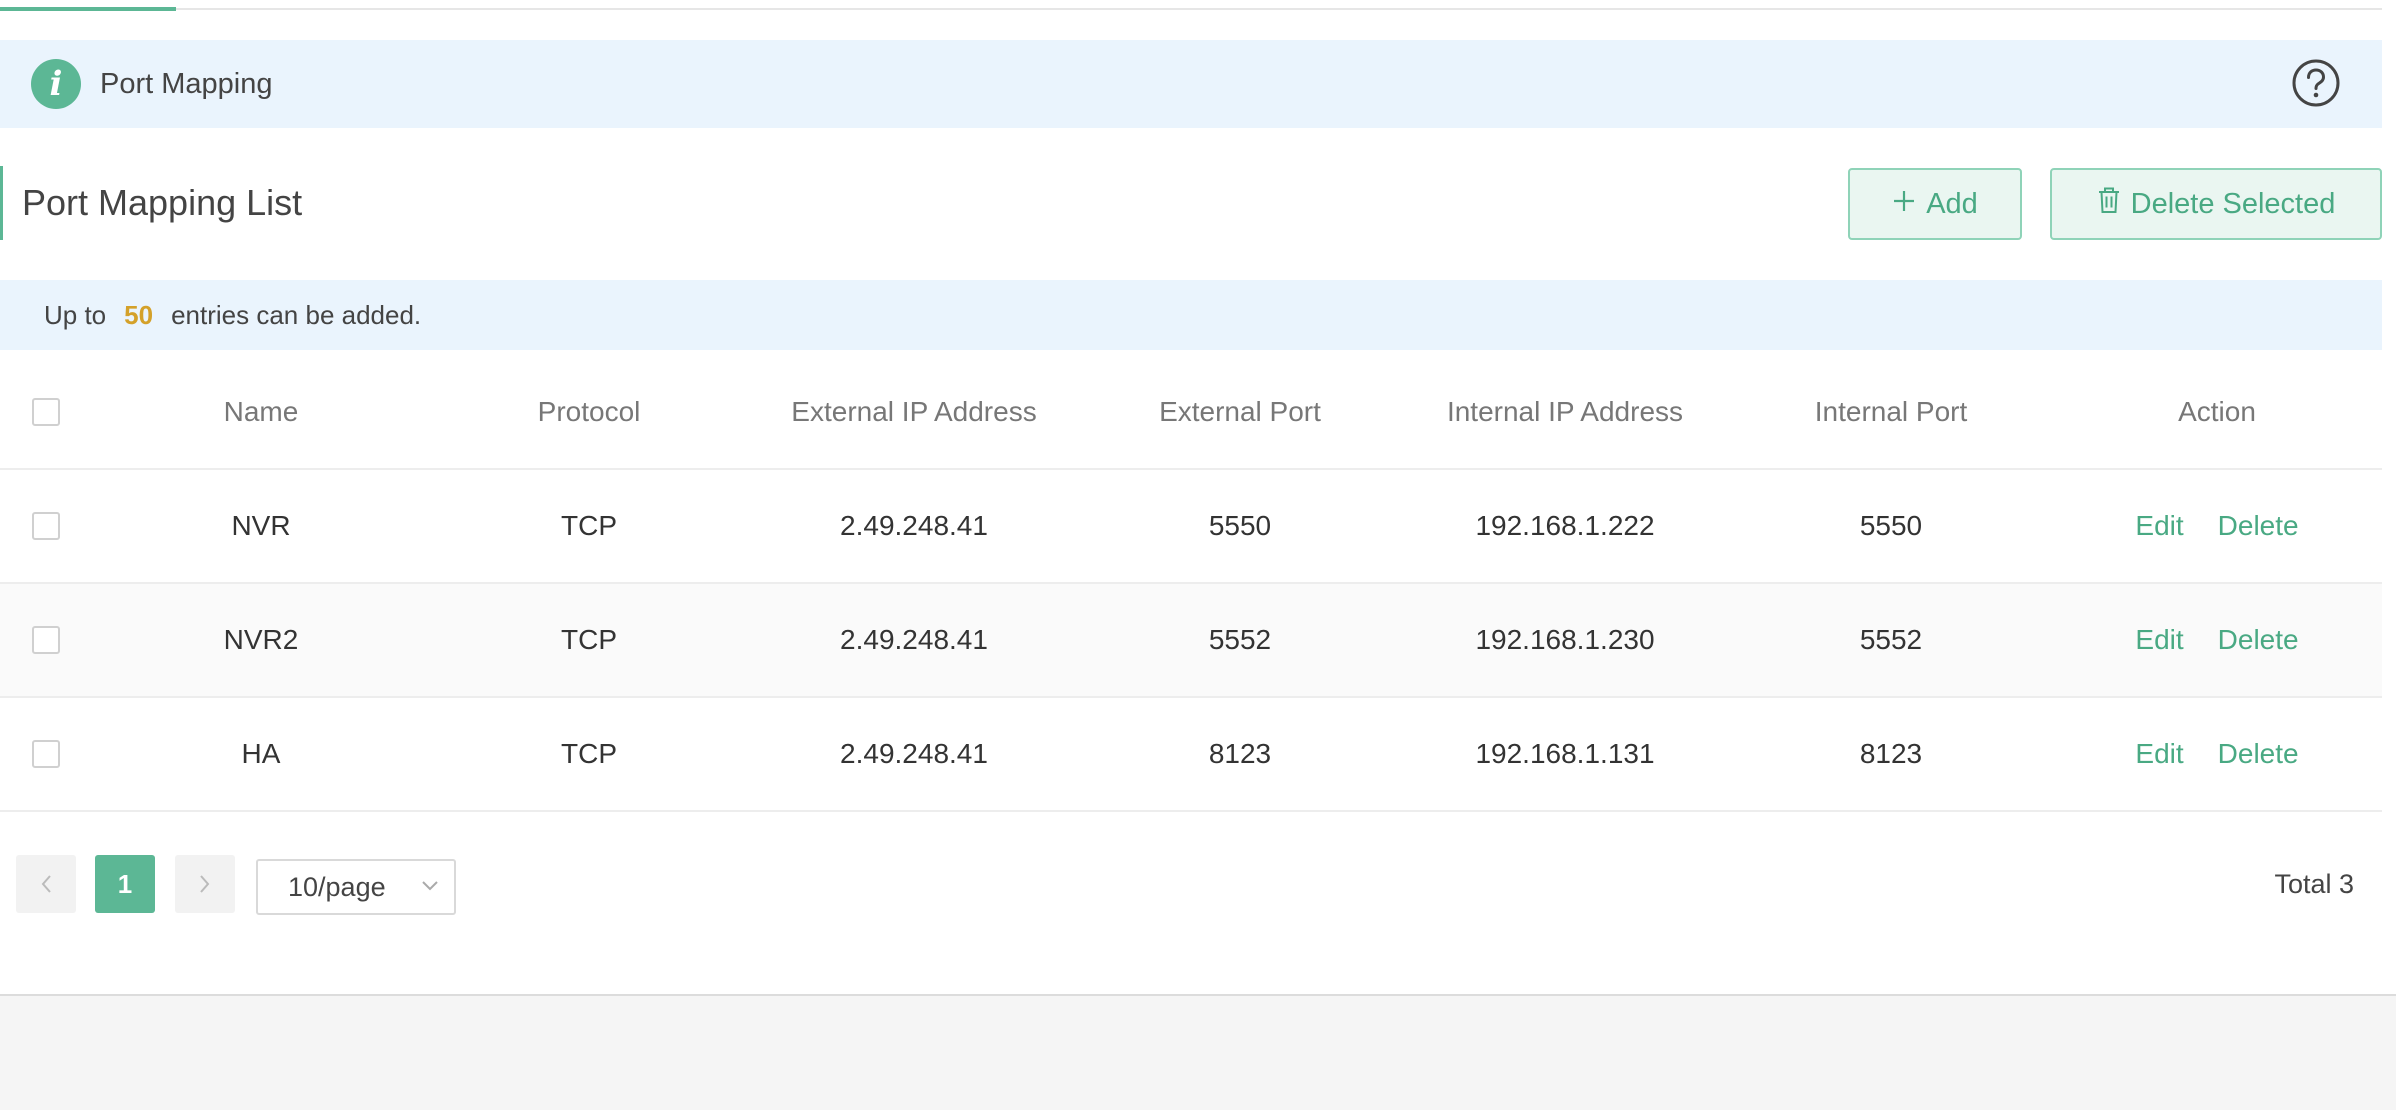 This screenshot has width=2396, height=1110. Describe the element at coordinates (296, 314) in the screenshot. I see `notice-suffix: entries can be added.` at that location.